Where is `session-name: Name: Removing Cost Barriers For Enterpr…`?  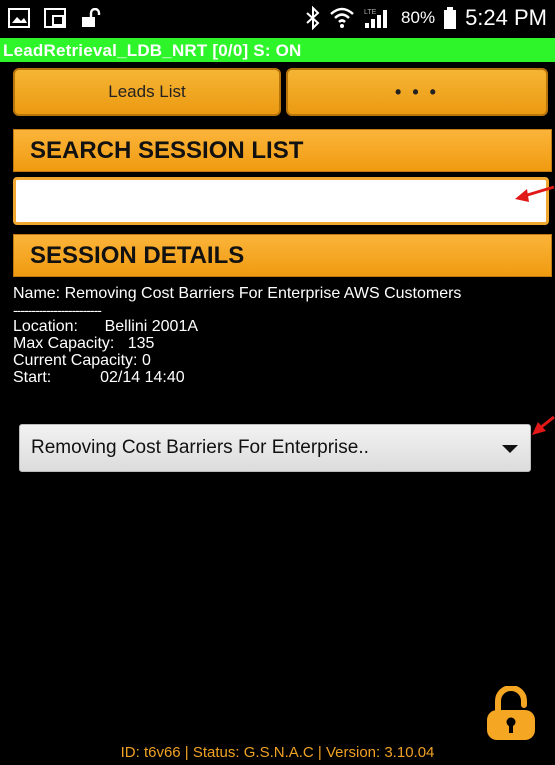
session-name: Name: Removing Cost Barriers For Enterpr… is located at coordinates (237, 293).